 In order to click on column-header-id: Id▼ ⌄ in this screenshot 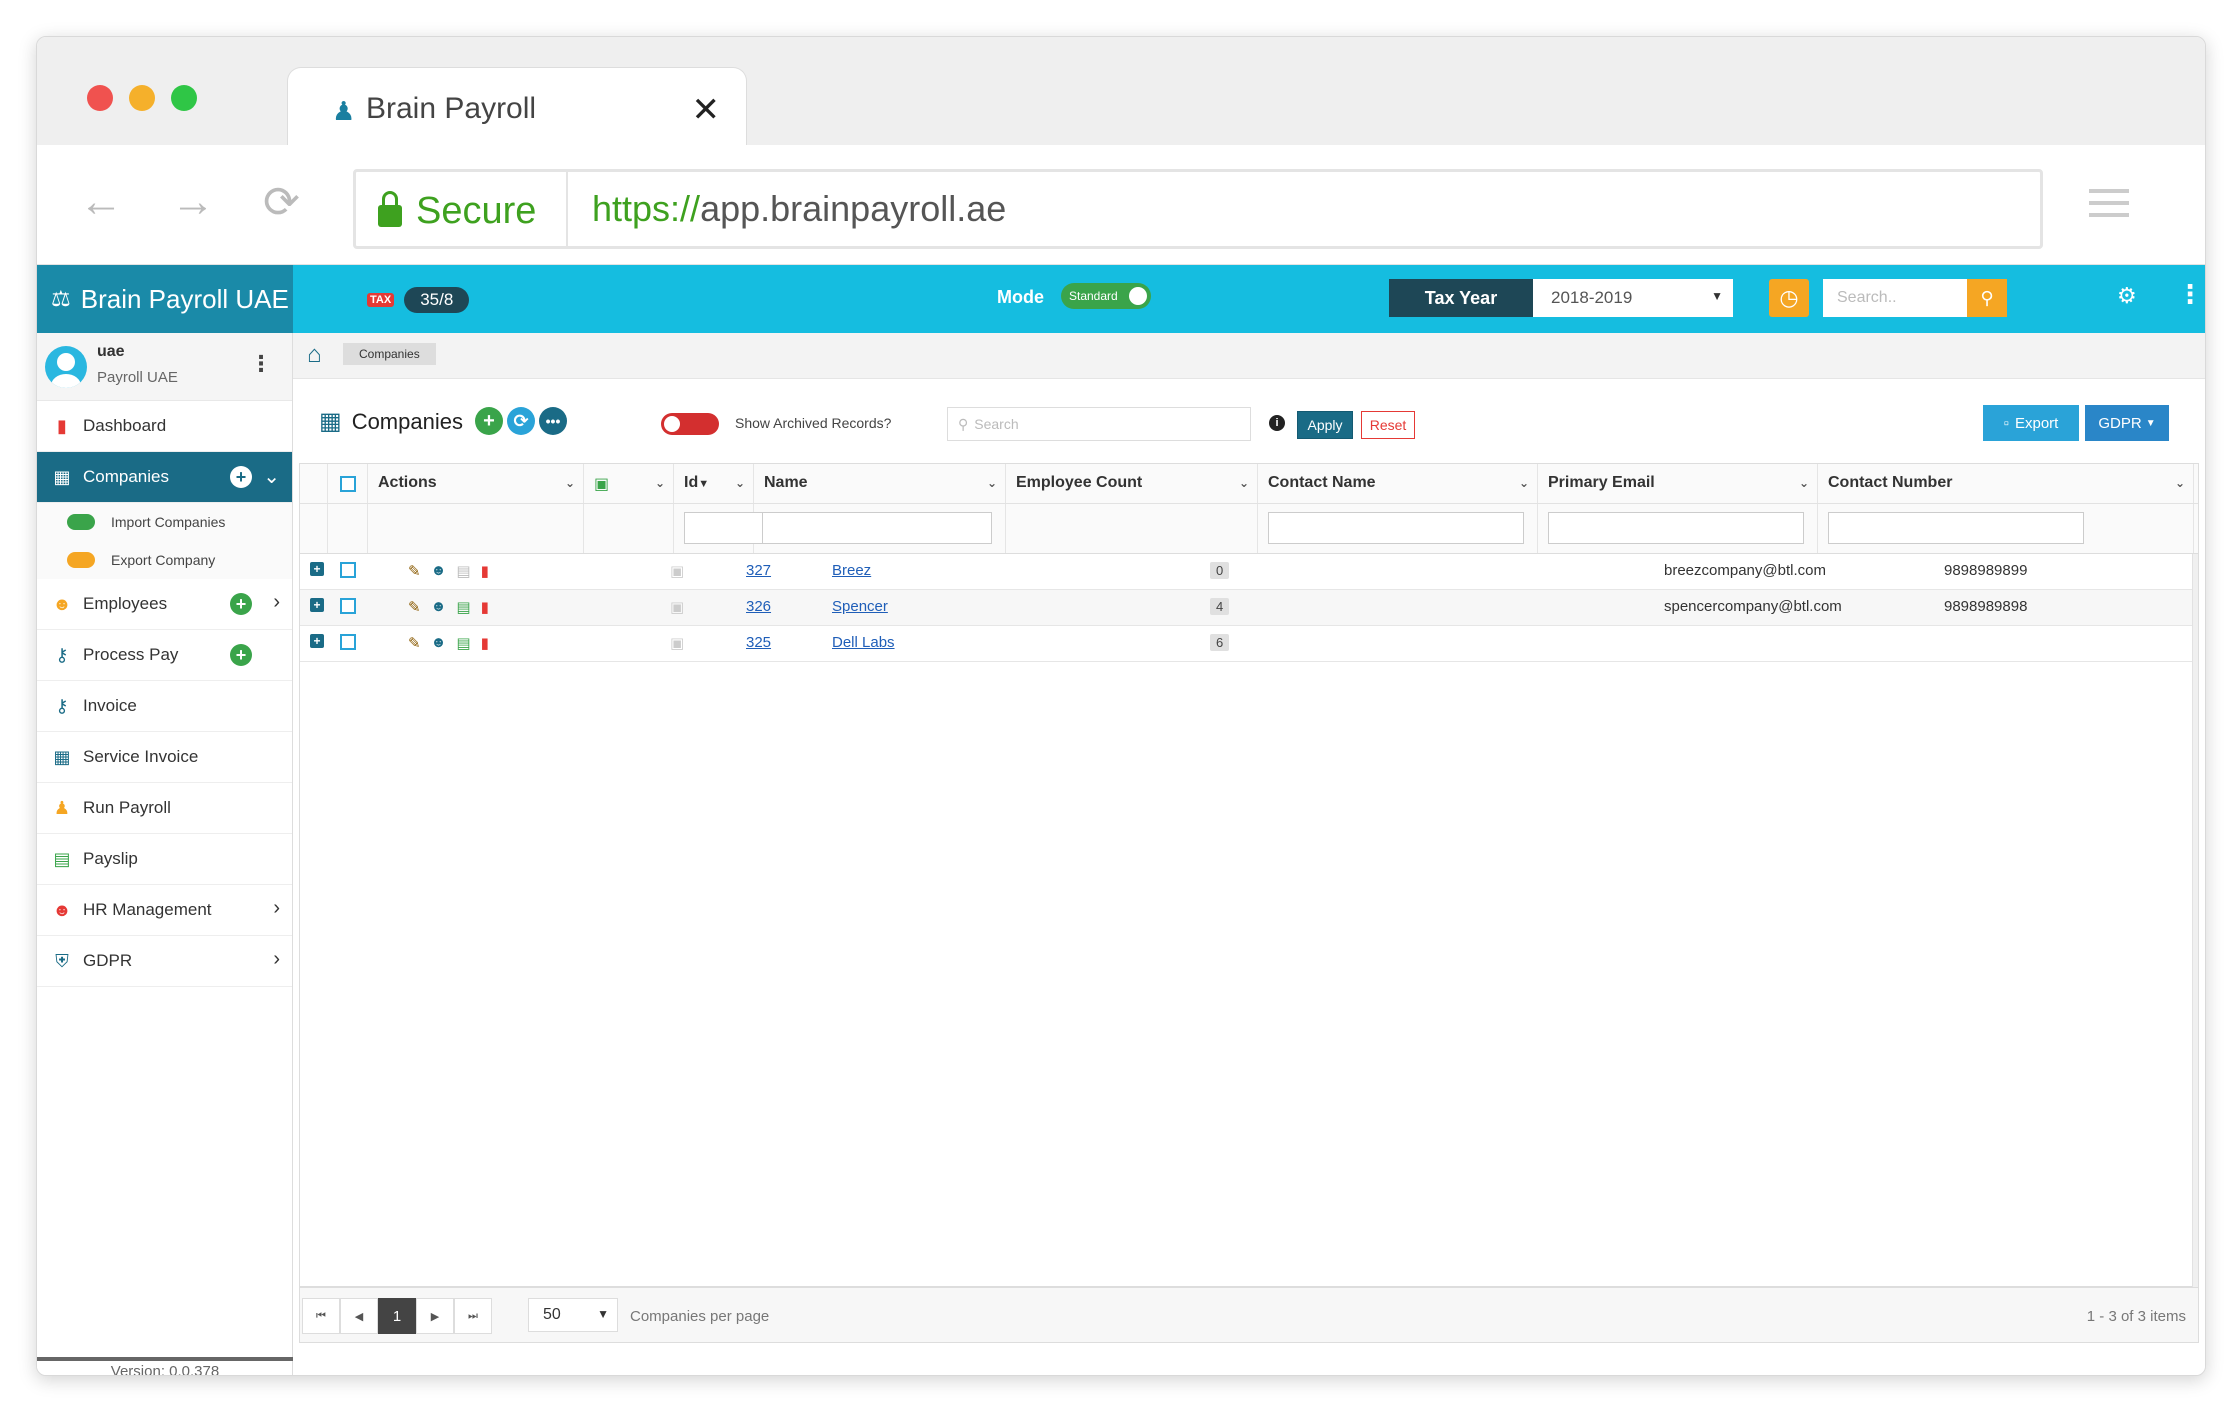, I will do `click(714, 483)`.